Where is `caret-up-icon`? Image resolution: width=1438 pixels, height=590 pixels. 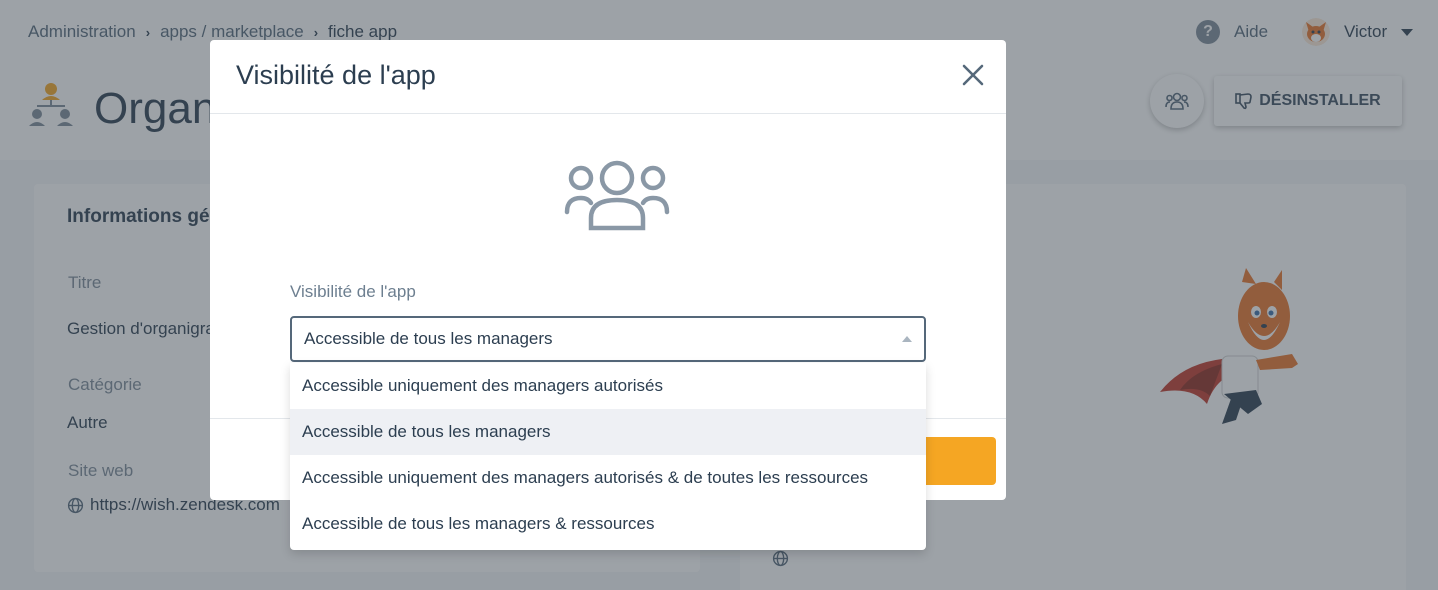 caret-up-icon is located at coordinates (907, 339).